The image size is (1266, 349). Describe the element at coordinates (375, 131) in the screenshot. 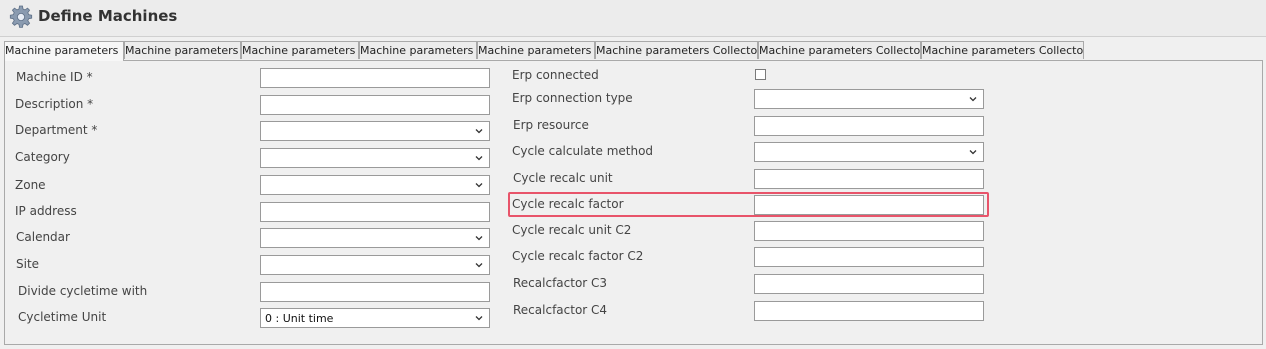

I see `department-select` at that location.